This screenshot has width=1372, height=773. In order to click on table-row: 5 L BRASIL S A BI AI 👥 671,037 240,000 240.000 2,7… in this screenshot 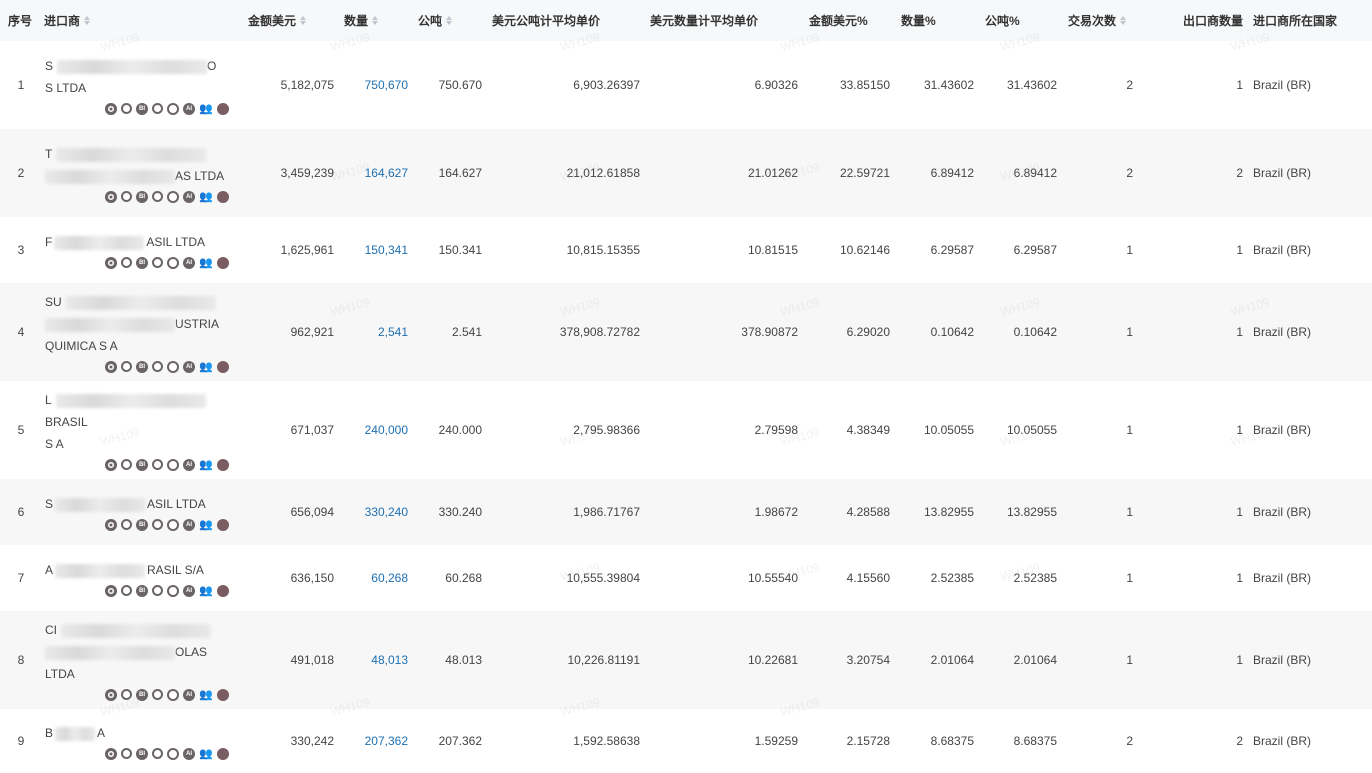, I will do `click(686, 430)`.